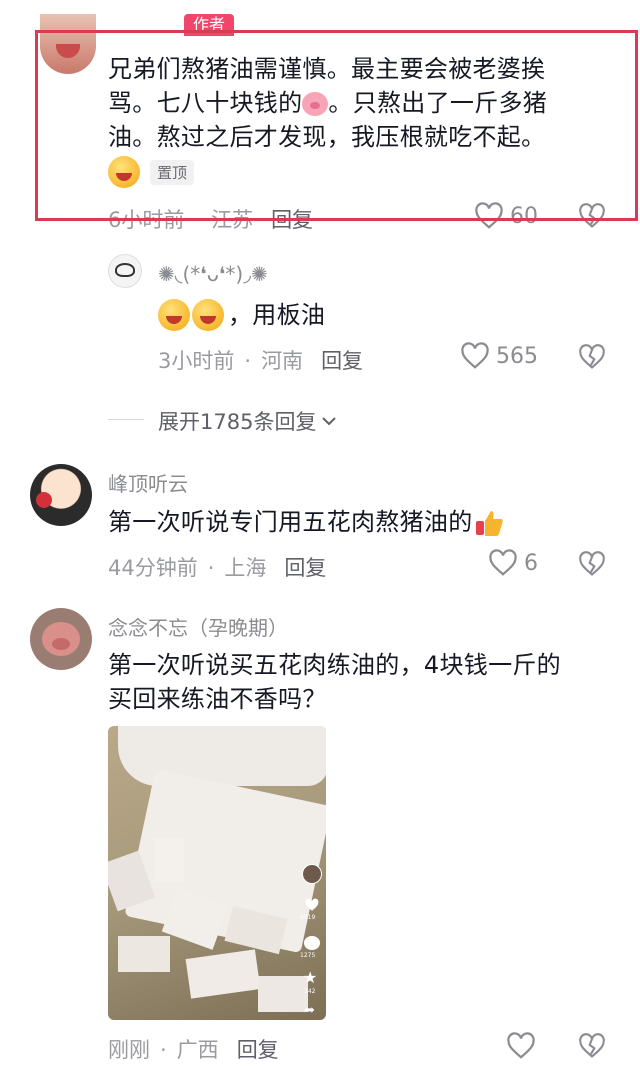 Image resolution: width=640 pixels, height=1076 pixels. Describe the element at coordinates (129, 1050) in the screenshot. I see `comment3-time: 刚刚` at that location.